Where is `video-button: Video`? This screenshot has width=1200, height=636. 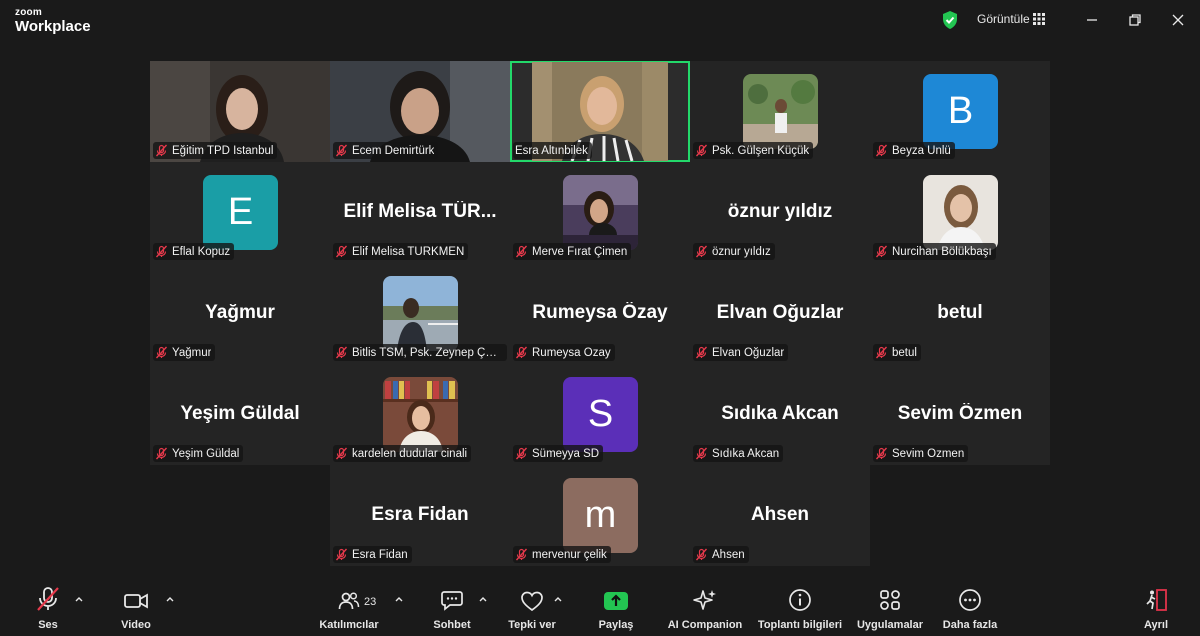
video-button: Video is located at coordinates (136, 609).